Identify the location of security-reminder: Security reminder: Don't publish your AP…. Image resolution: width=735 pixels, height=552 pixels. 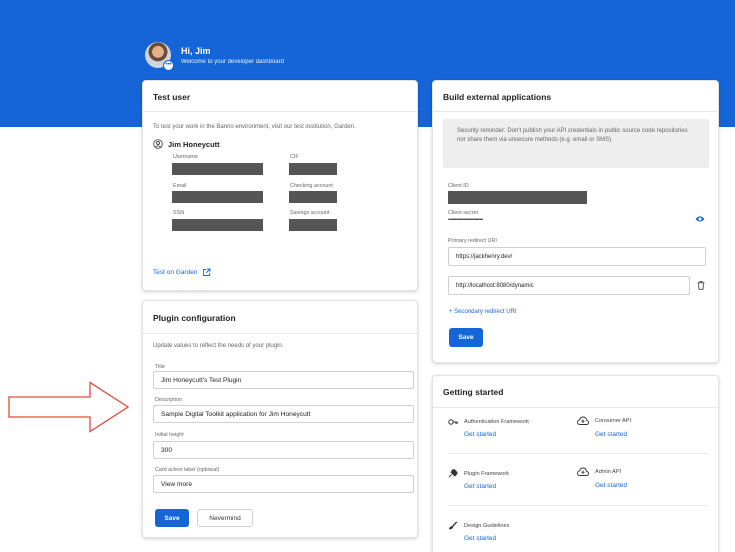
(576, 143).